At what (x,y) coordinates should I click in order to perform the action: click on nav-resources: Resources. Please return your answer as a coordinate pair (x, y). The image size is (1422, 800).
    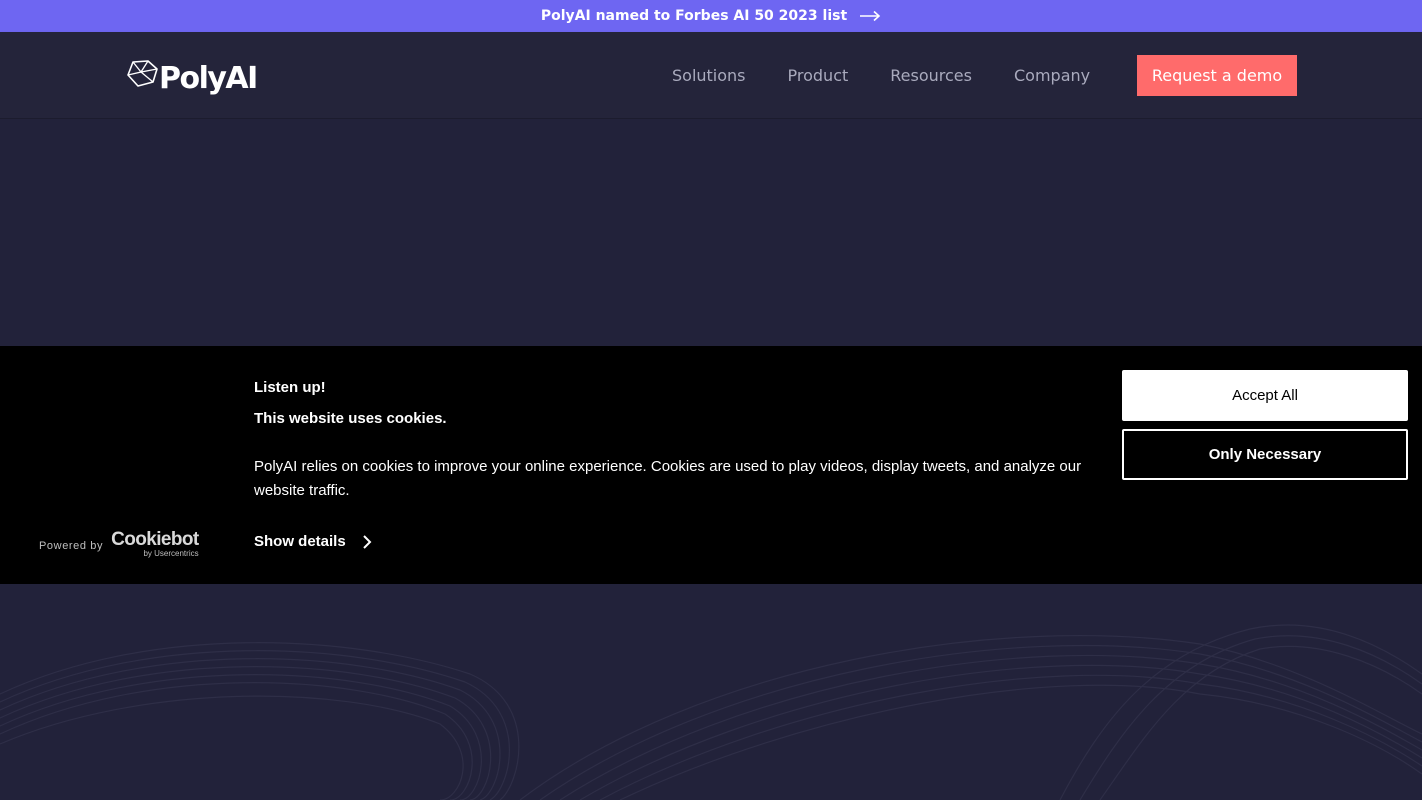
    Looking at the image, I should click on (931, 75).